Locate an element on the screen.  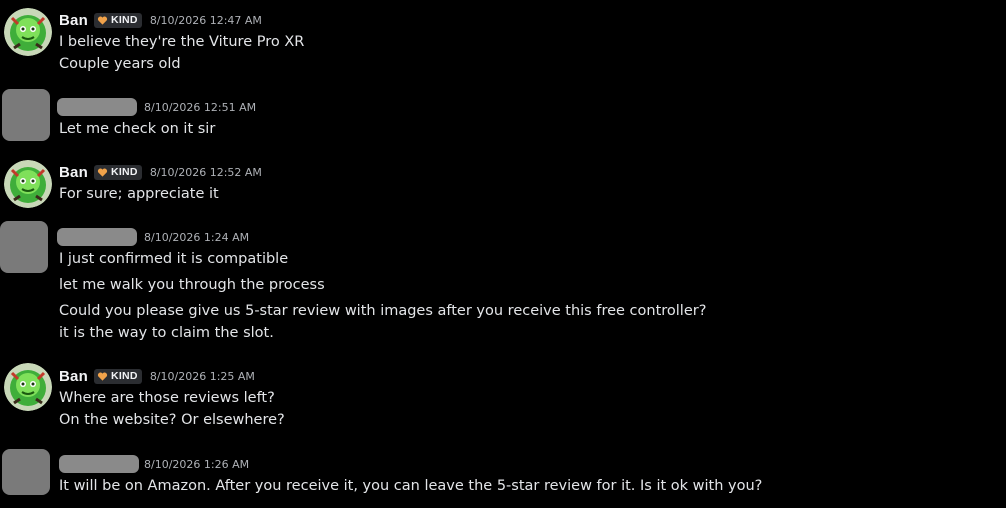
message-text: it is the way to claim the slot. is located at coordinates (166, 333).